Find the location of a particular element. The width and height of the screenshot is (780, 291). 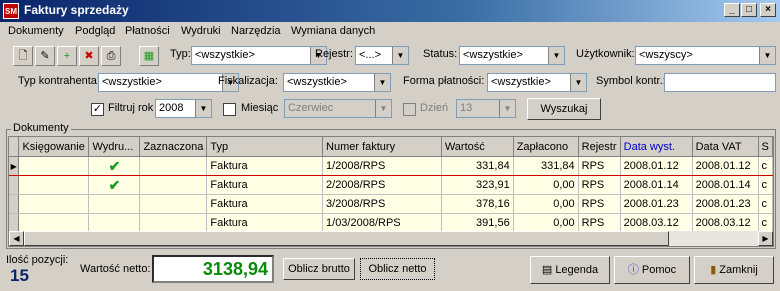

oblicz-brutto-button: Oblicz brutto is located at coordinates (319, 269).